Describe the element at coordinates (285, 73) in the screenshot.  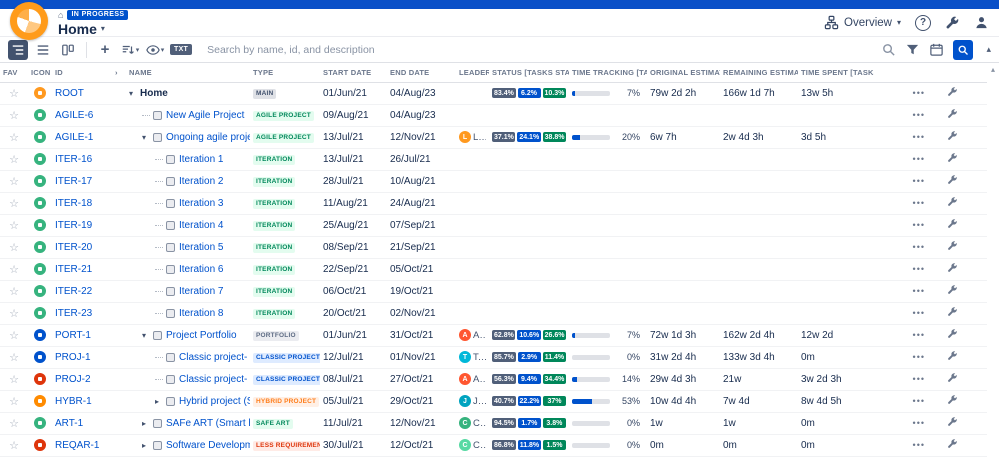
I see `column-header-type: TYPE` at that location.